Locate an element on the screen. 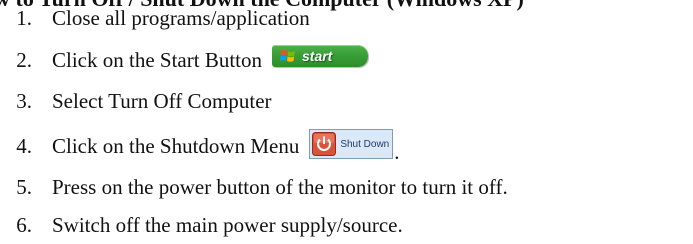 This screenshot has width=693, height=244. windows-flag-icon is located at coordinates (287, 56).